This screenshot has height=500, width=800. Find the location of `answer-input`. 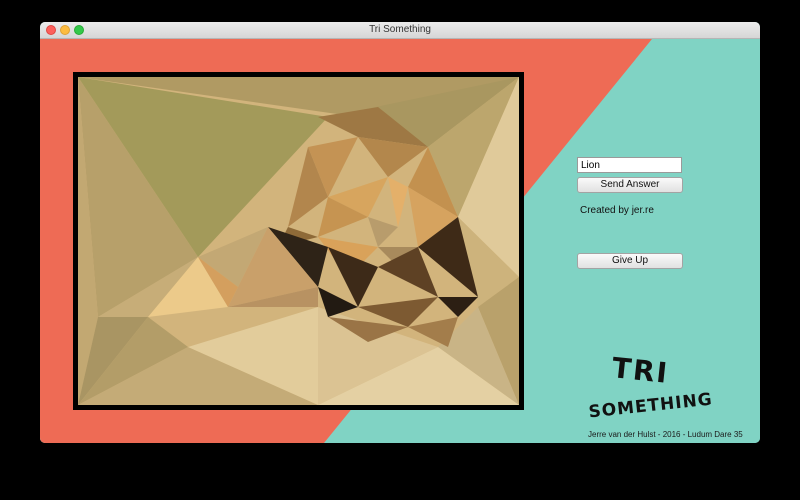

answer-input is located at coordinates (629, 165).